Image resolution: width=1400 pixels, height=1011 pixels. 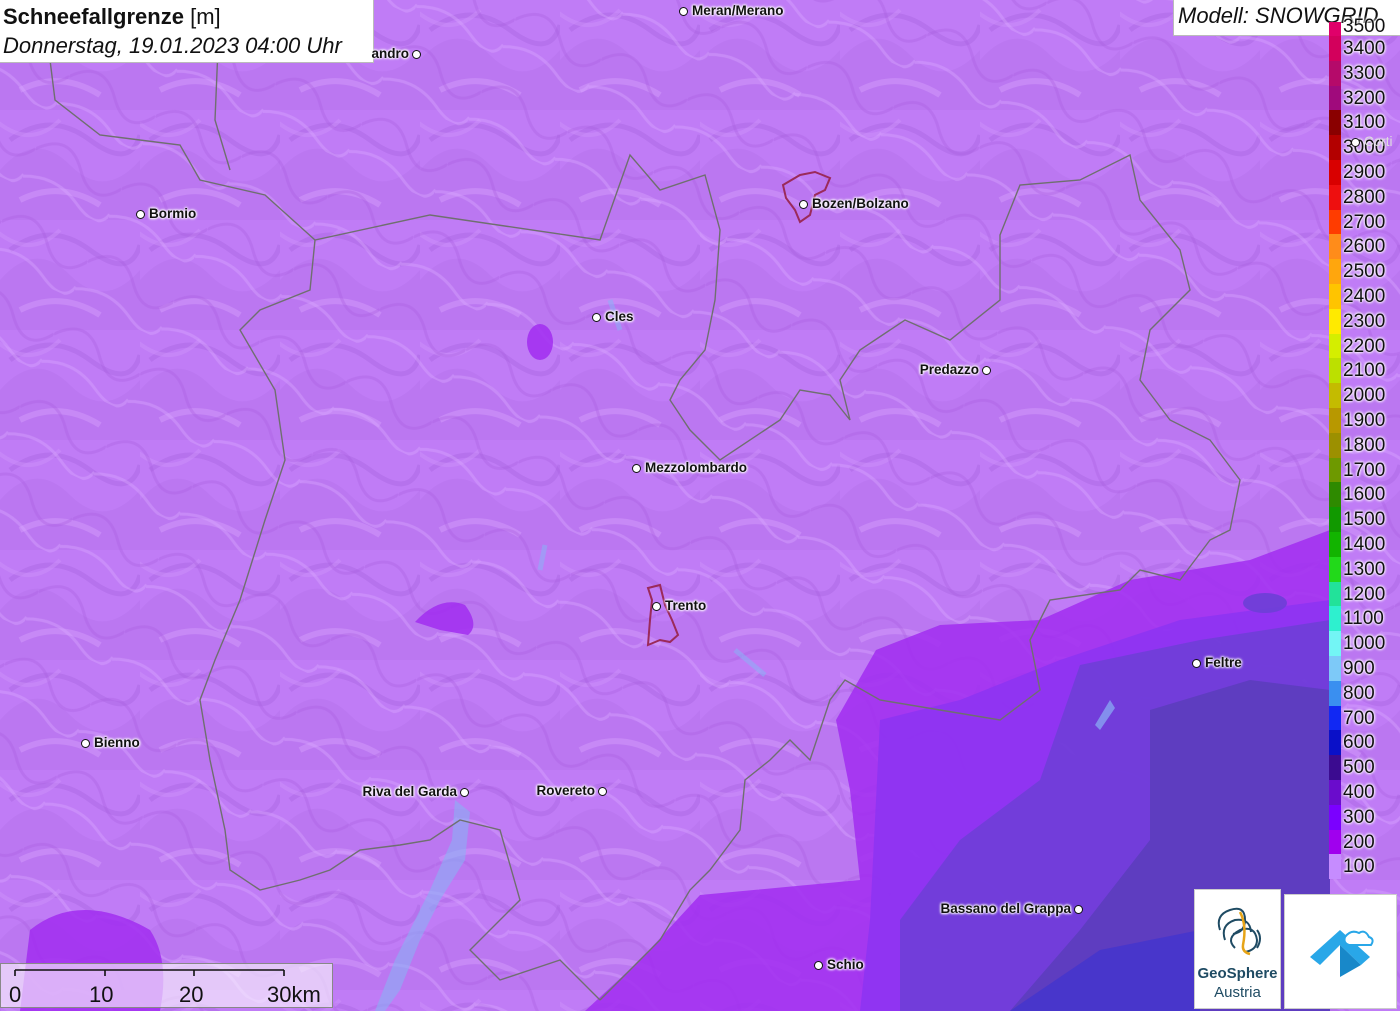 What do you see at coordinates (1364, 445) in the screenshot?
I see `legend-row: 1800` at bounding box center [1364, 445].